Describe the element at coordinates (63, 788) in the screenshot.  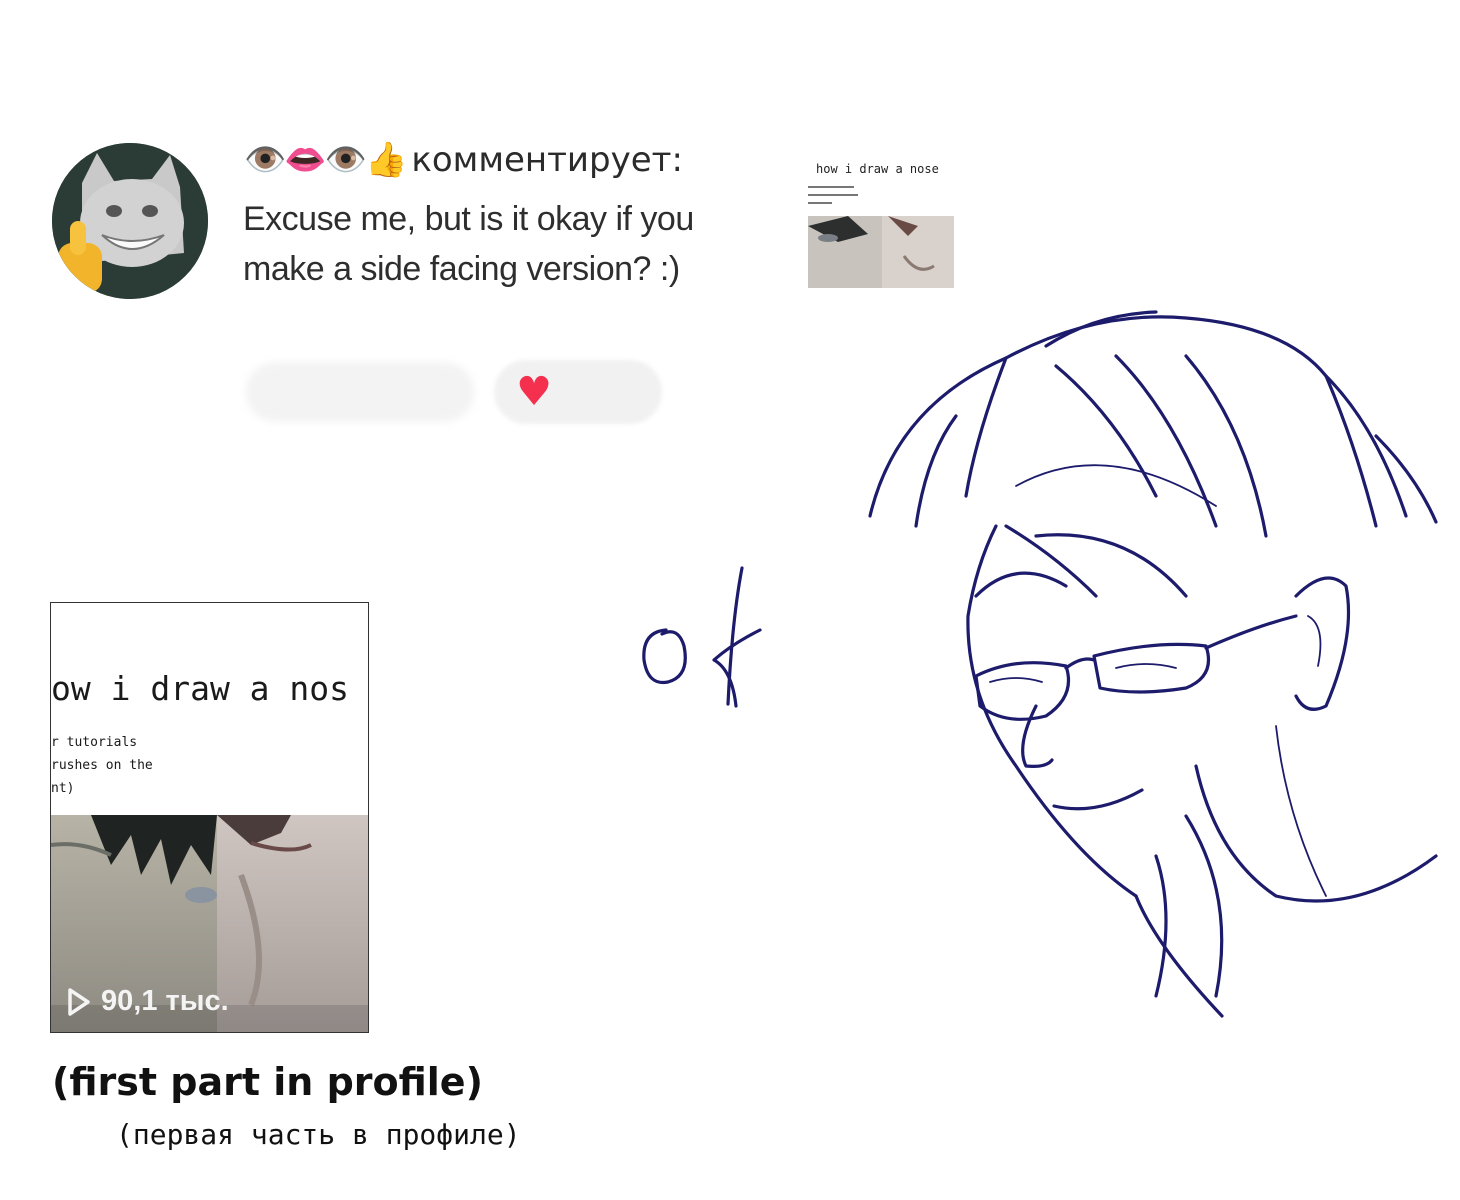
I see `video-card-line-3: nt)` at that location.